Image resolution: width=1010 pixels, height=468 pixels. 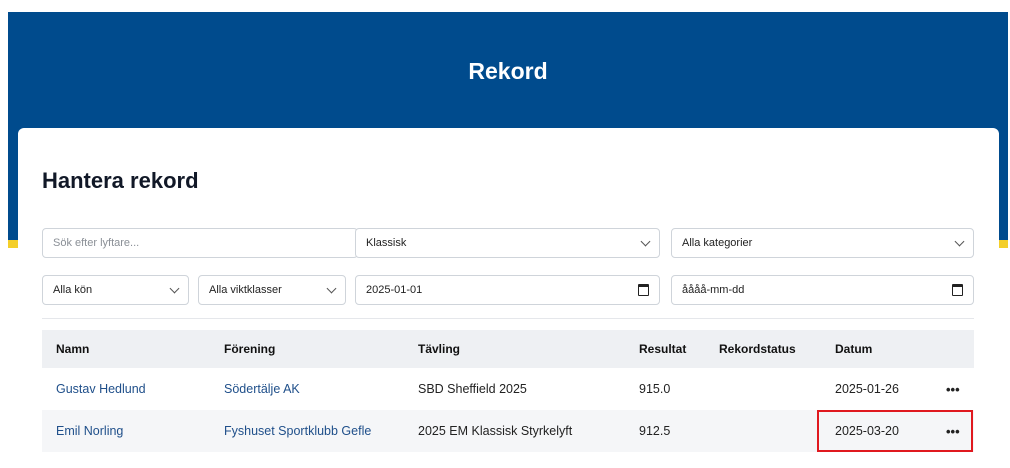 I want to click on date-to-placeholder: åååå-mm-dd, so click(x=713, y=290).